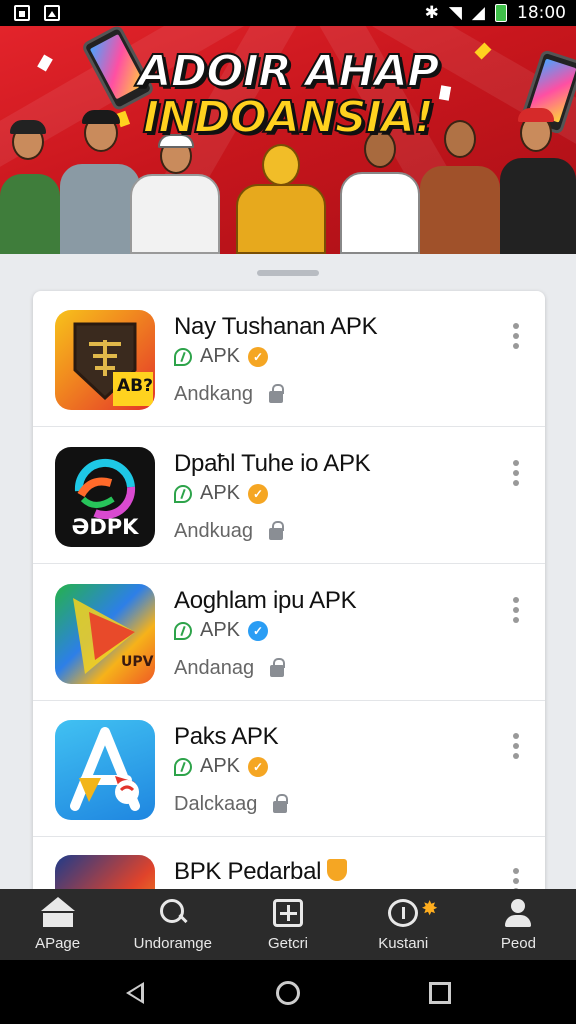 The image size is (576, 1024). What do you see at coordinates (105, 497) in the screenshot?
I see `app-icon: ƏDPK` at bounding box center [105, 497].